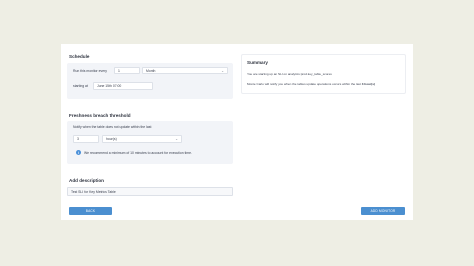 This screenshot has height=266, width=474. I want to click on starting-at-label: starting at, so click(80, 86).